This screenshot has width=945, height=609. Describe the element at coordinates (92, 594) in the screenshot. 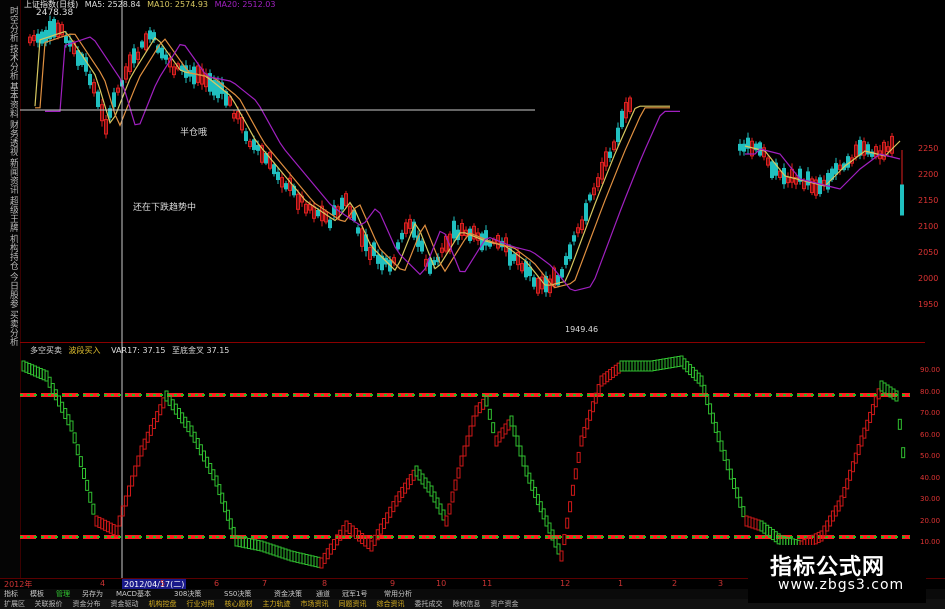

I see `indicator-tab: 另存为` at that location.